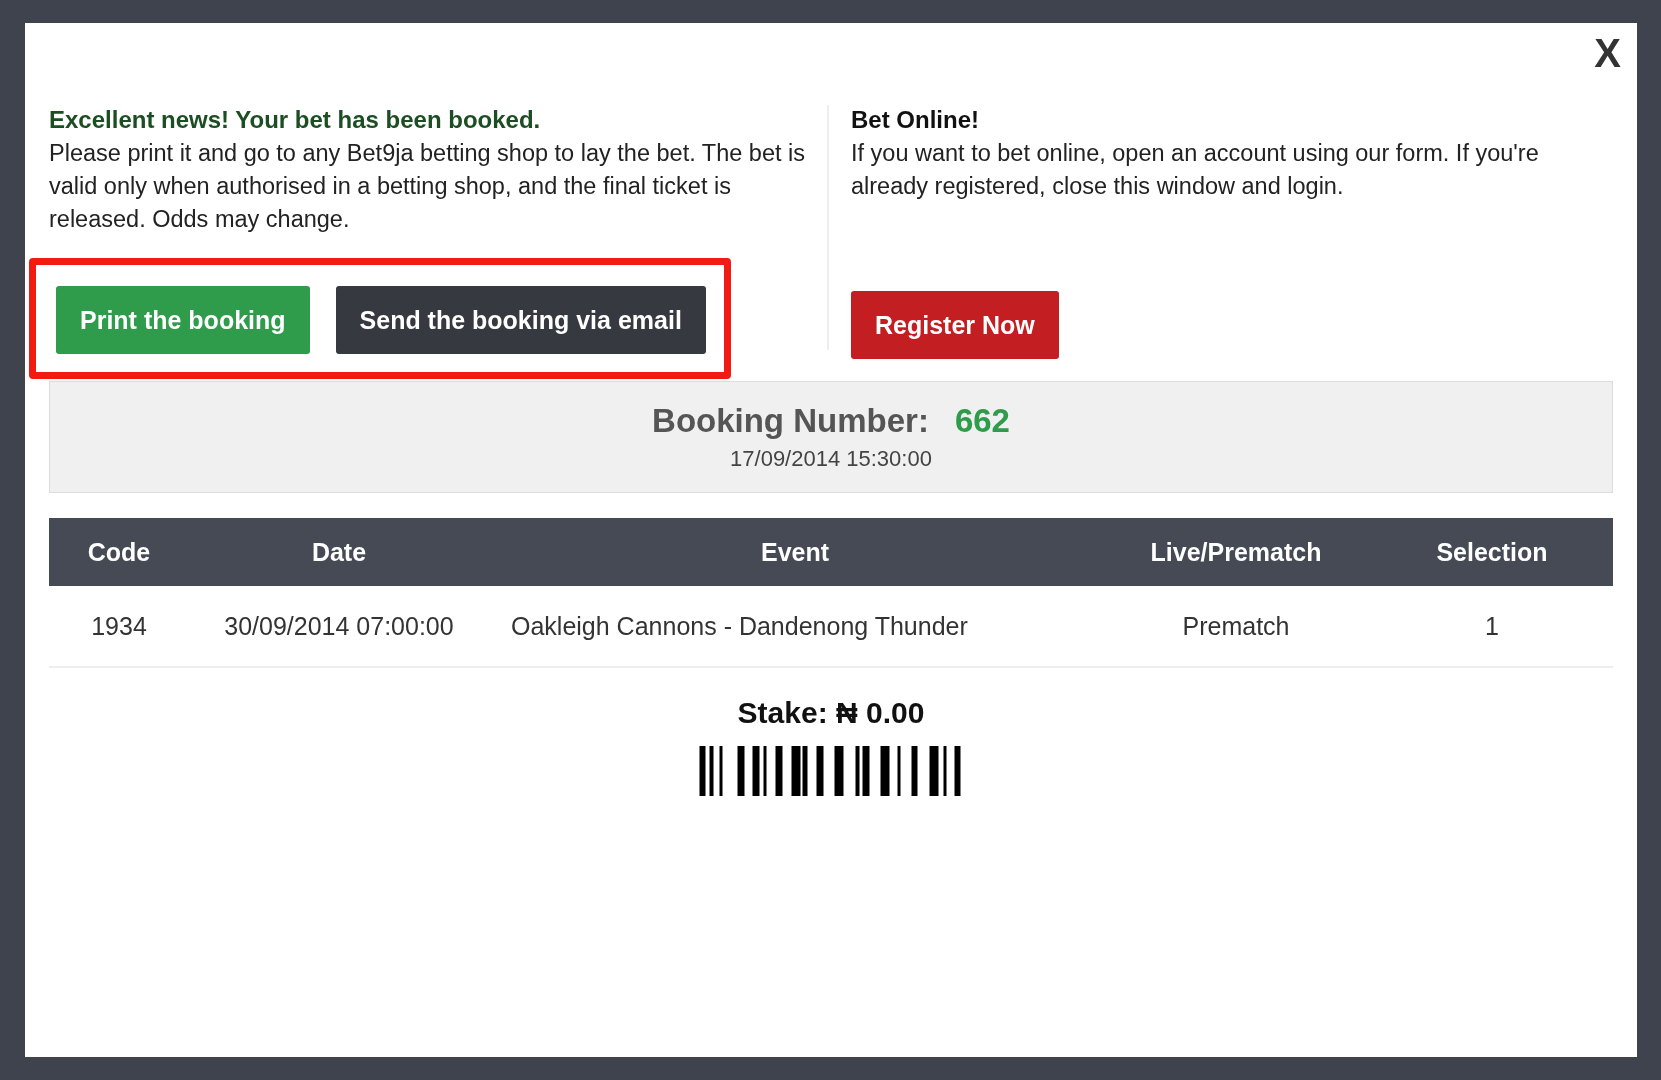  Describe the element at coordinates (915, 120) in the screenshot. I see `online-heading: Bet Online!` at that location.